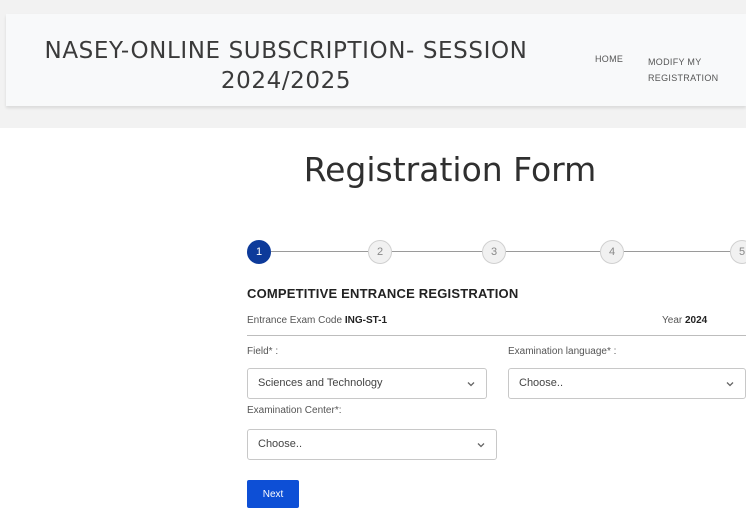 This screenshot has width=746, height=509. What do you see at coordinates (696, 320) in the screenshot?
I see `year-value: 2024` at bounding box center [696, 320].